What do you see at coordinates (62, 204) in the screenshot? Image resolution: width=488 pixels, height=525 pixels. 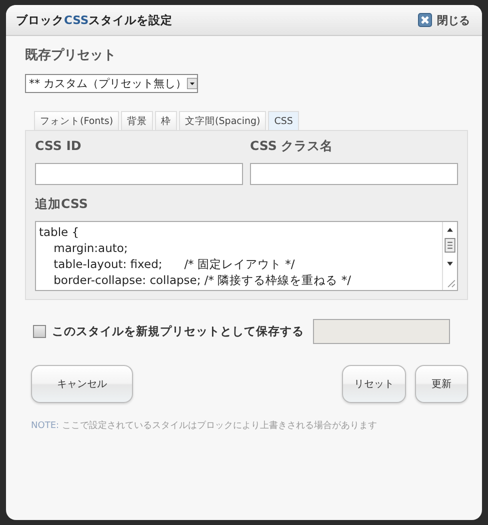 I see `custom-css-label: 追加CSS` at bounding box center [62, 204].